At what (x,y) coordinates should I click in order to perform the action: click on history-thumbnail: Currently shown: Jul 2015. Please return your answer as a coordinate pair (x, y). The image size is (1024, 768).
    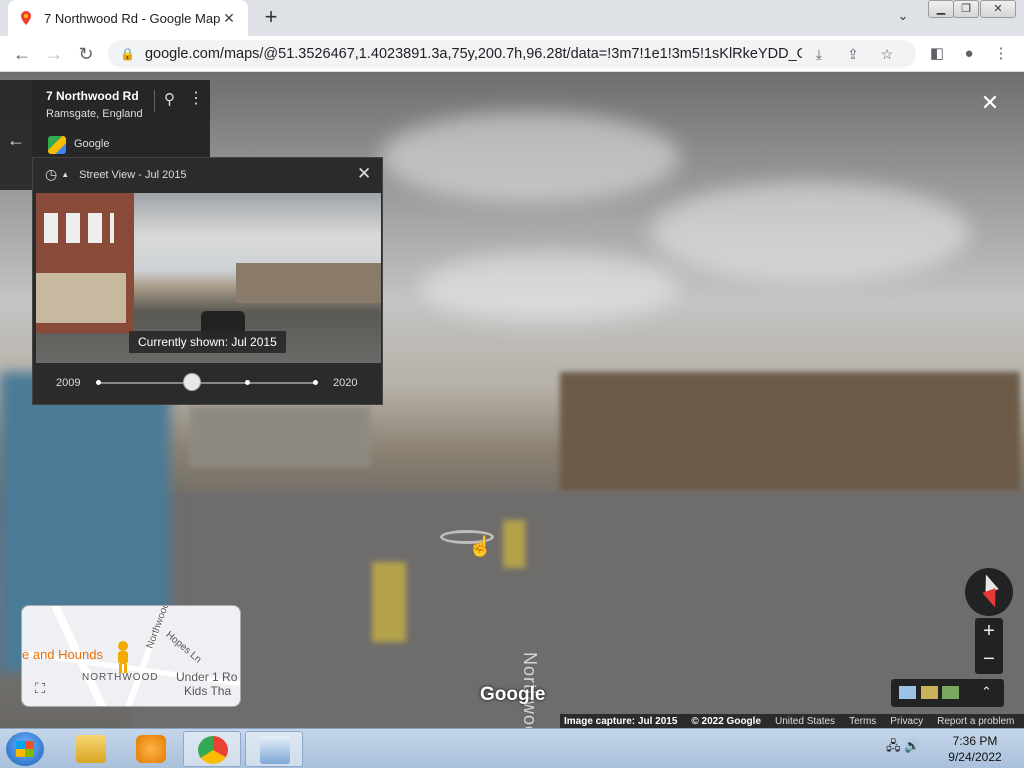
    Looking at the image, I should click on (208, 278).